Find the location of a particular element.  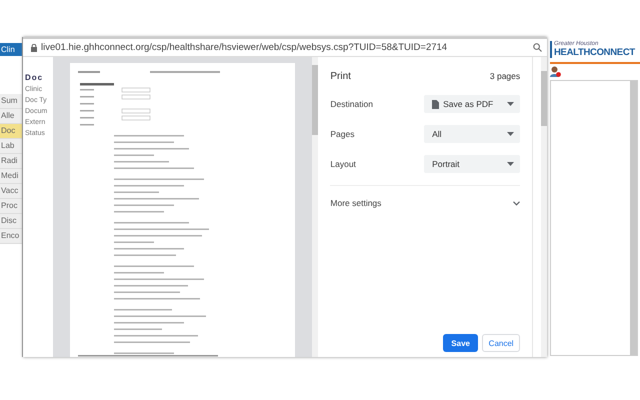

dialog-title: Print is located at coordinates (340, 76).